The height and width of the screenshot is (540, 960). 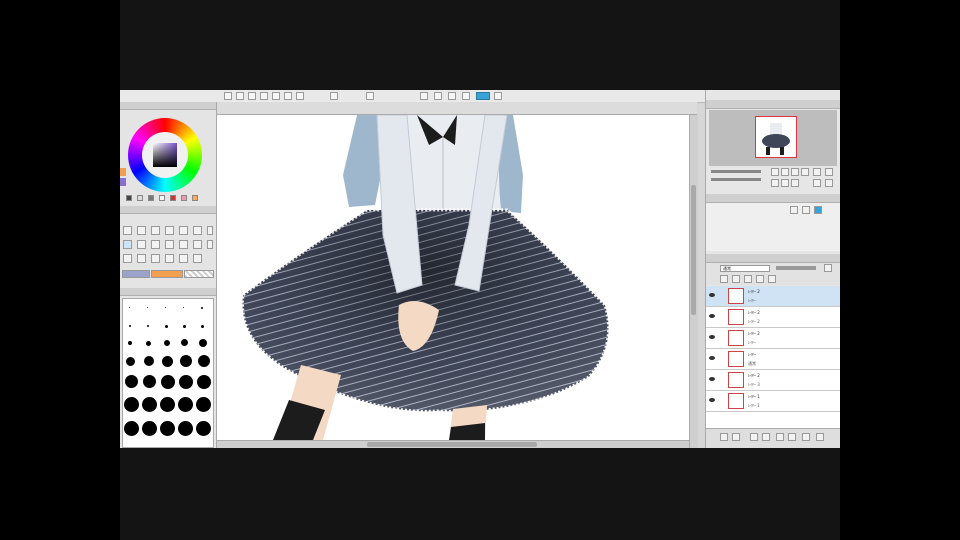 What do you see at coordinates (785, 172) in the screenshot?
I see `zoom-out-icon` at bounding box center [785, 172].